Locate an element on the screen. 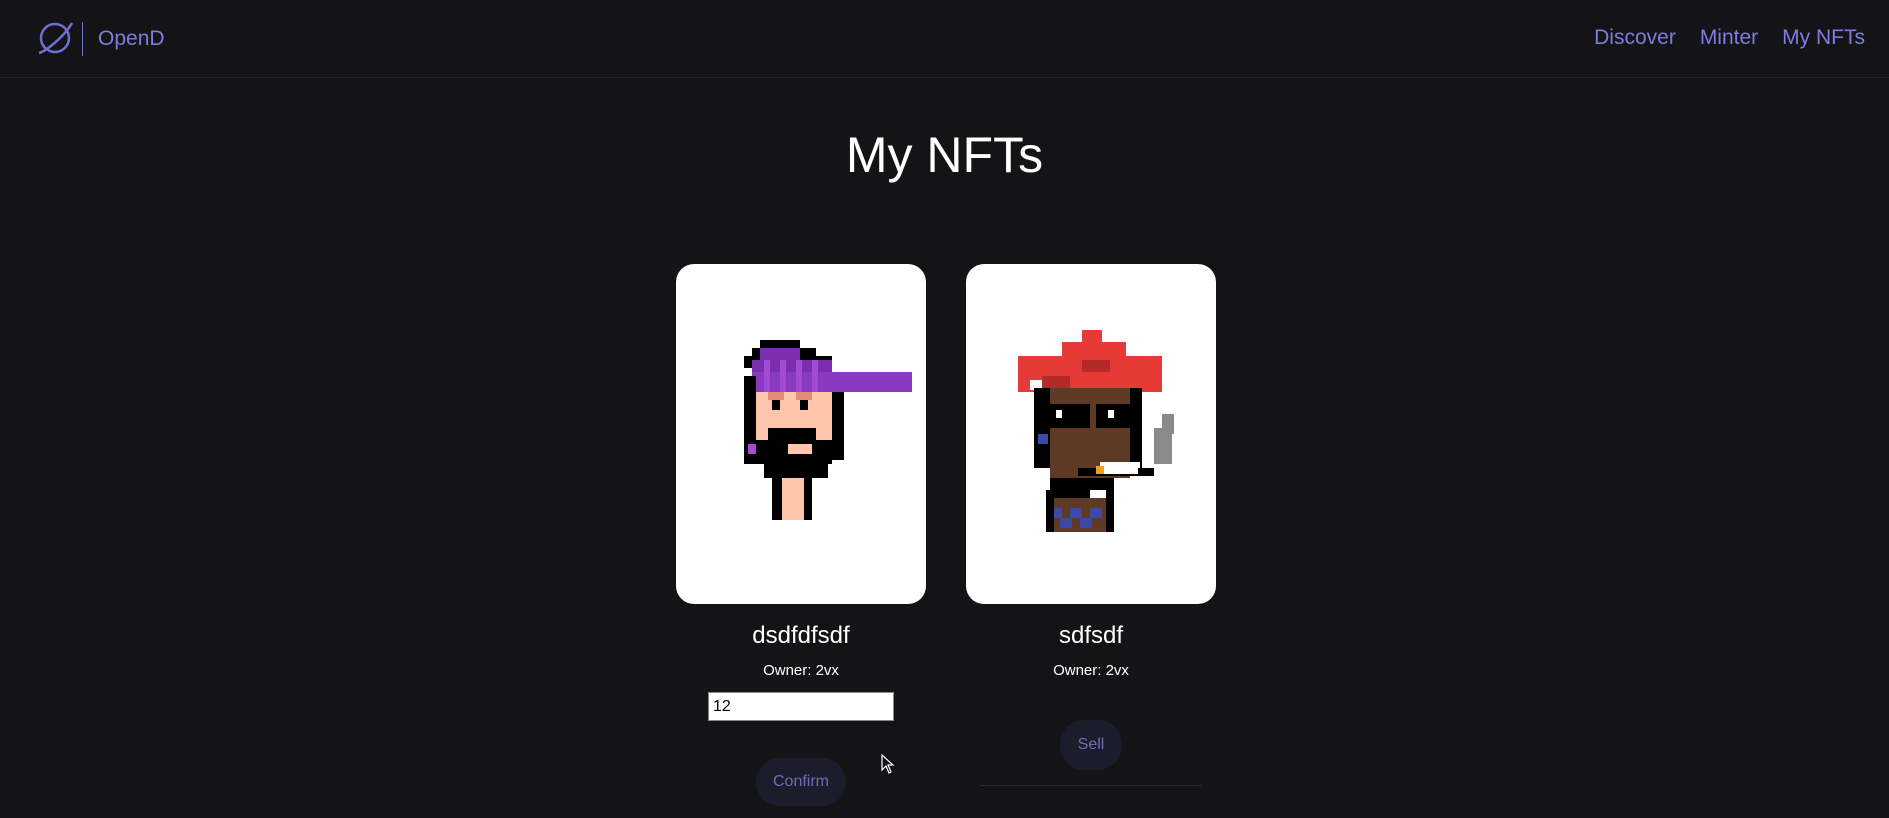  nft-card: sdfsdf Owner: 2vx Sell is located at coordinates (1091, 525).